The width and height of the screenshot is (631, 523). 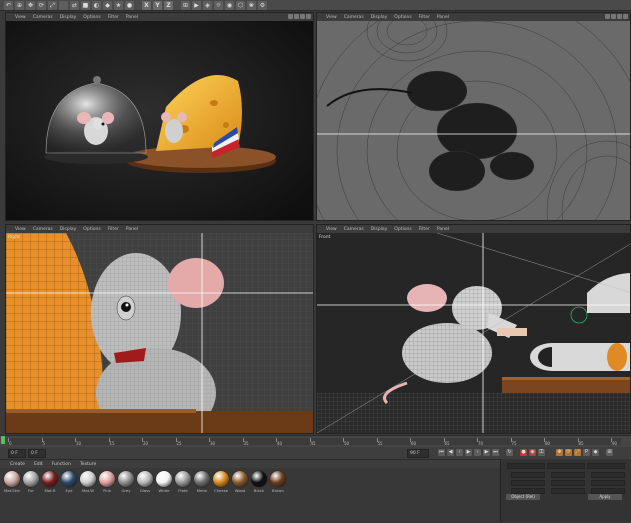 I want to click on timeline-track: 0 5 10 15 20 25 30 35 40 45 50 55 60 65 70 75 80 85 90, so click(x=314, y=442).